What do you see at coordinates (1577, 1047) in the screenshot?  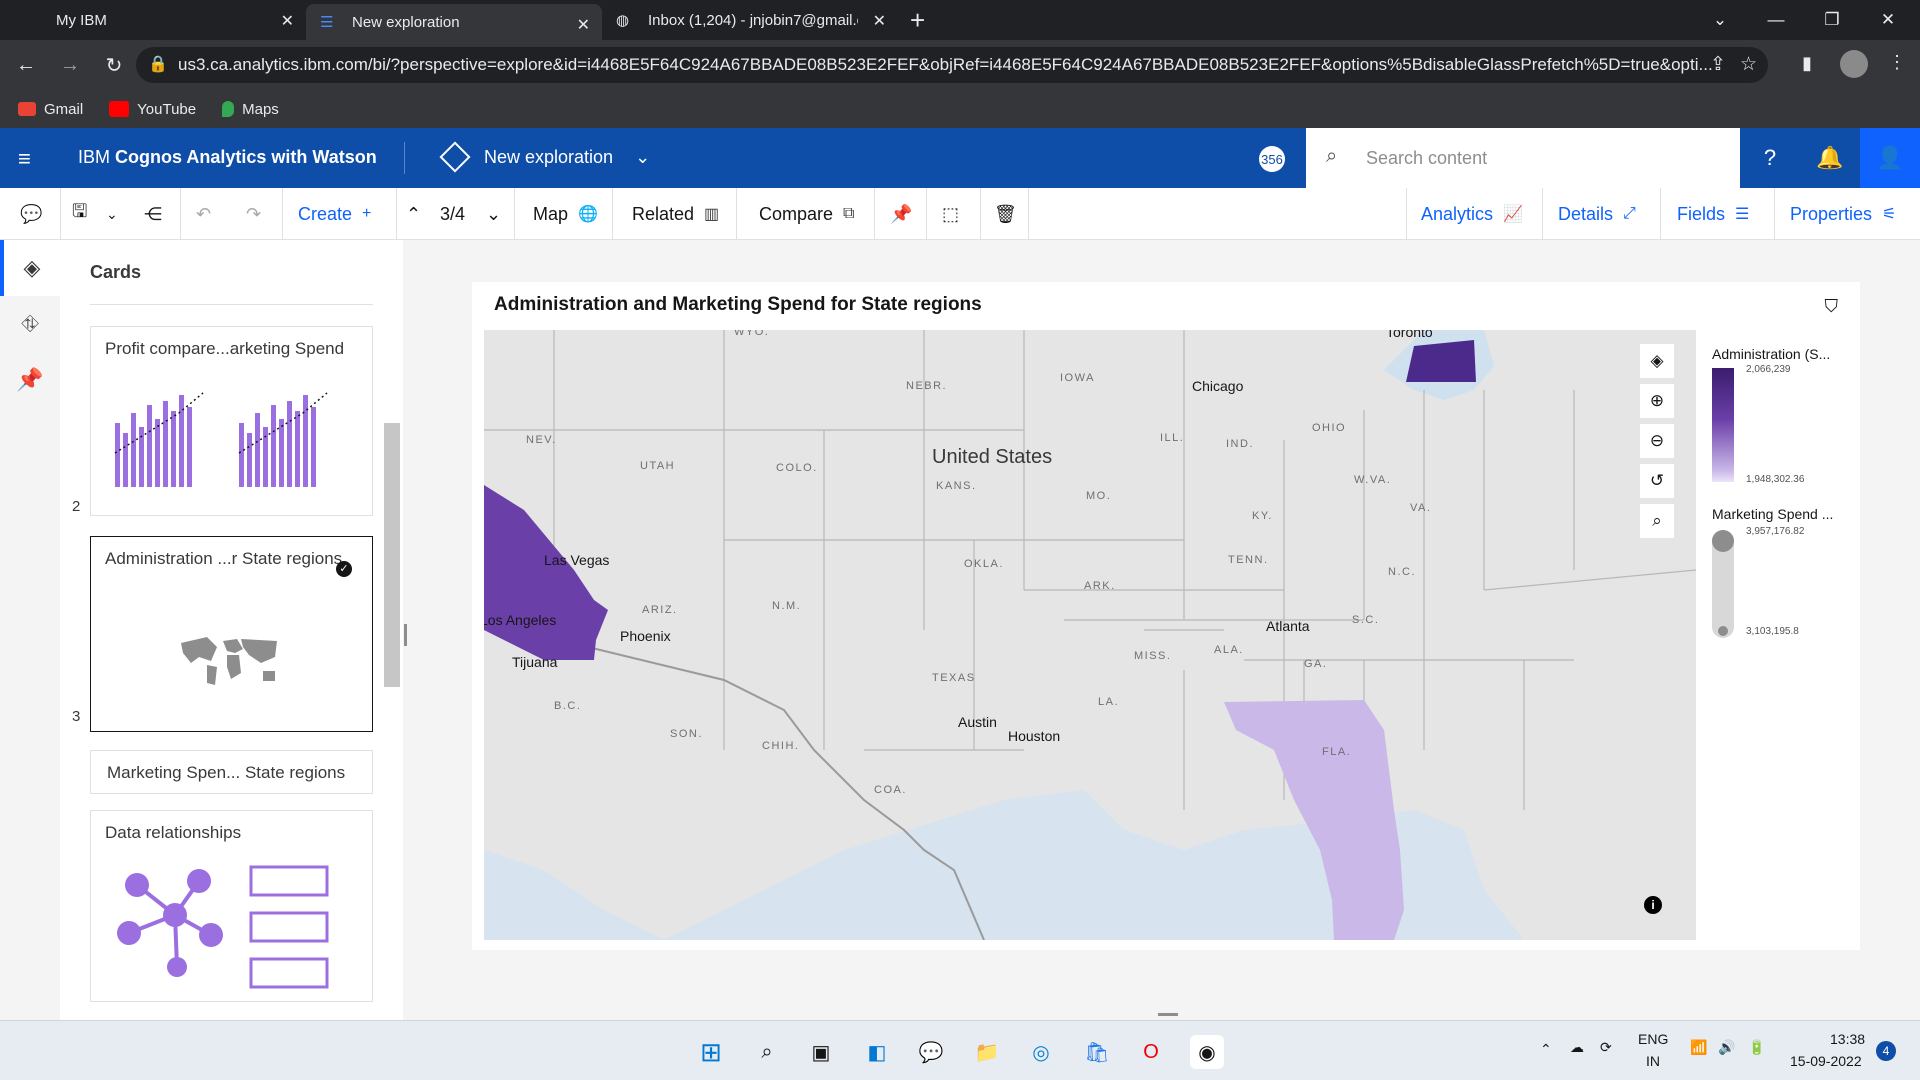 I see `network-icon: ☁` at bounding box center [1577, 1047].